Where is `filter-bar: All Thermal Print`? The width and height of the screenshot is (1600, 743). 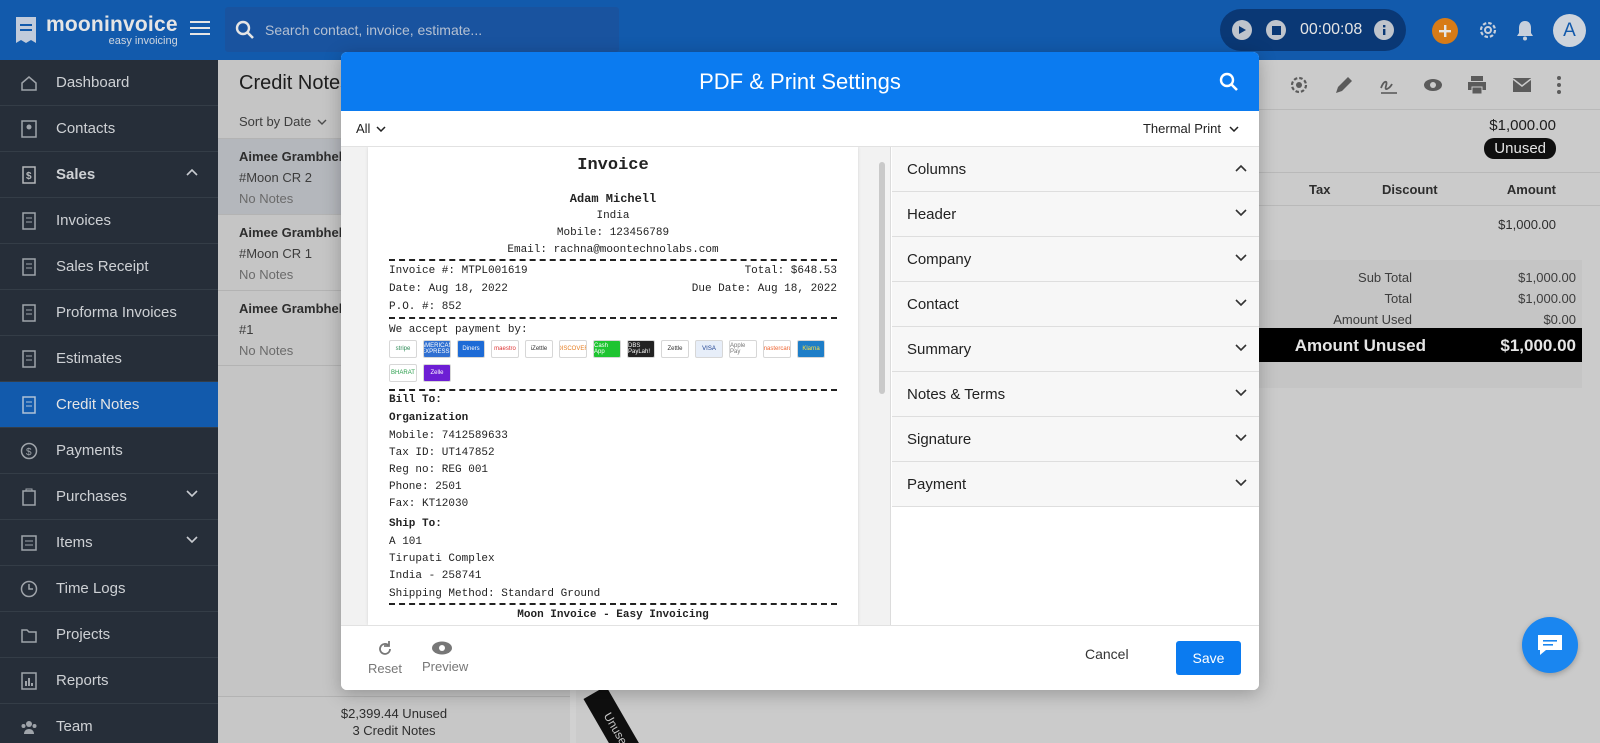
filter-bar: All Thermal Print is located at coordinates (800, 129).